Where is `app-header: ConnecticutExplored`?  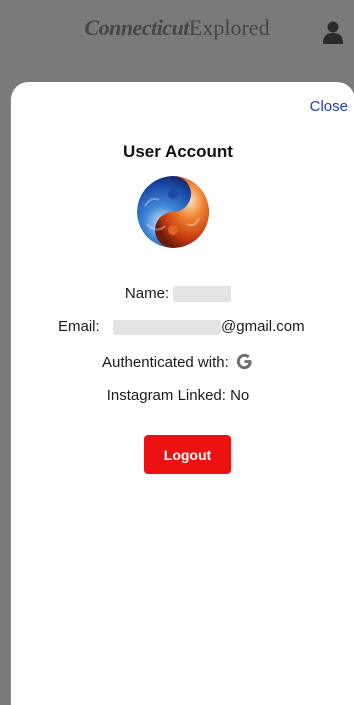
app-header: ConnecticutExplored is located at coordinates (177, 31).